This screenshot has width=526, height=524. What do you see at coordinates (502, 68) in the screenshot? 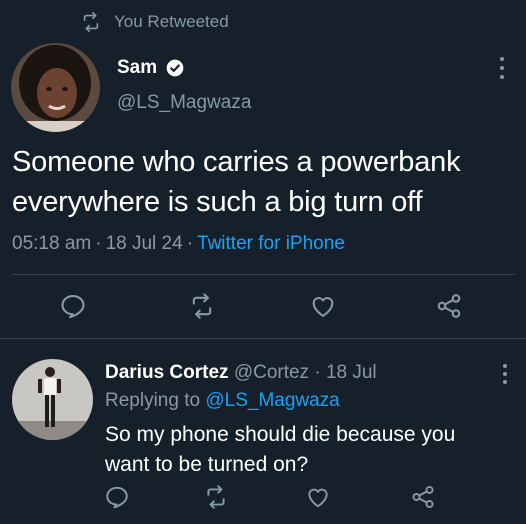
I see `more-options-icon` at bounding box center [502, 68].